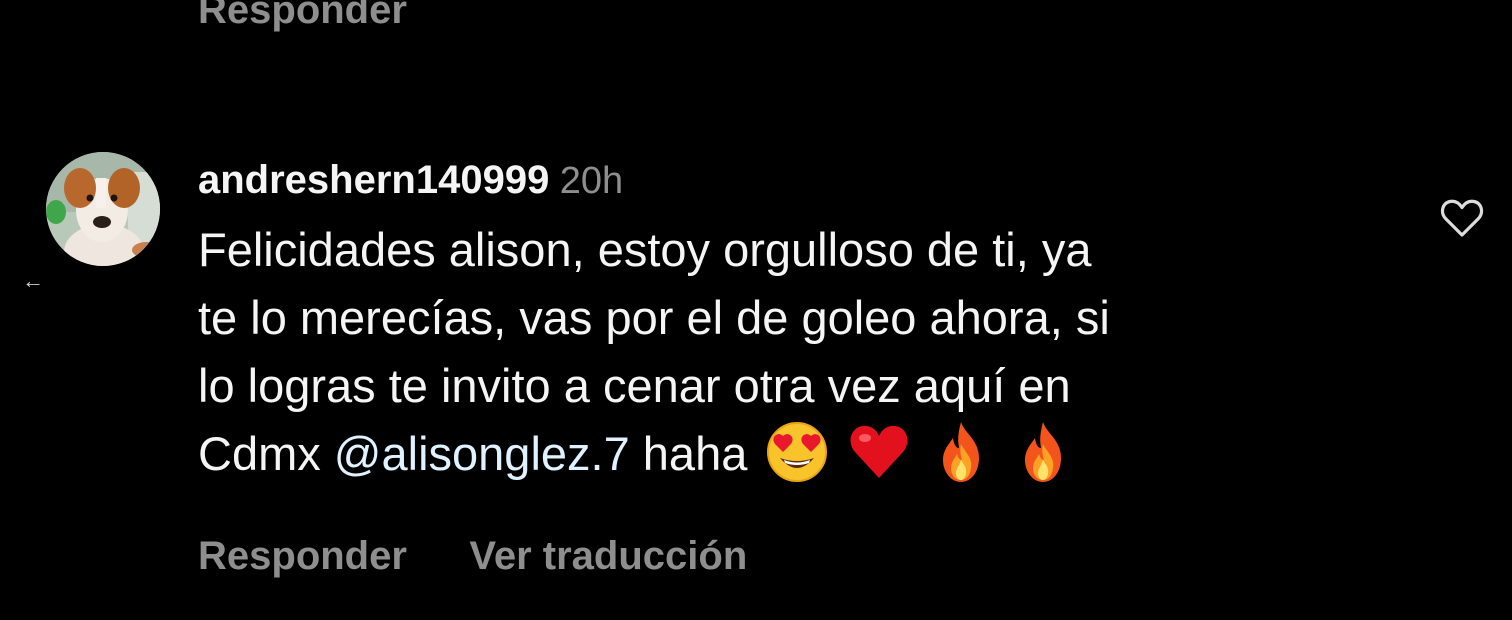  Describe the element at coordinates (33, 281) in the screenshot. I see `back-arrow-icon: ←` at that location.